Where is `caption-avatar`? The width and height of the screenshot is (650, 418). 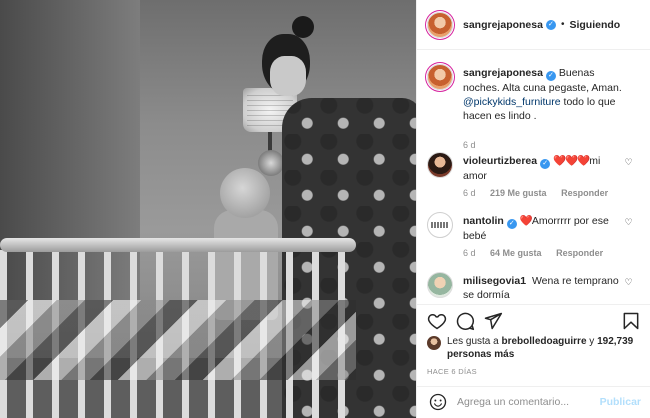
caption-avatar is located at coordinates (440, 77).